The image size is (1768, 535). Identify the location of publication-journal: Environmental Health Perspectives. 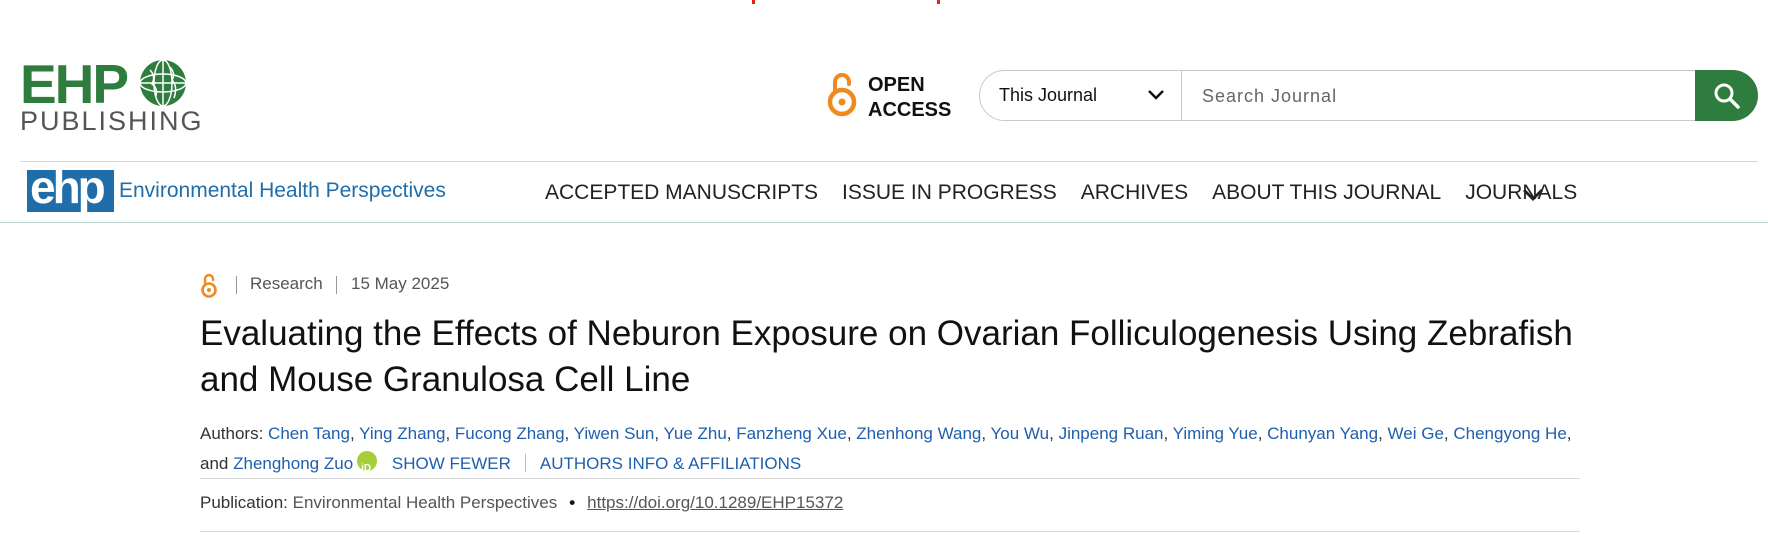
(425, 502).